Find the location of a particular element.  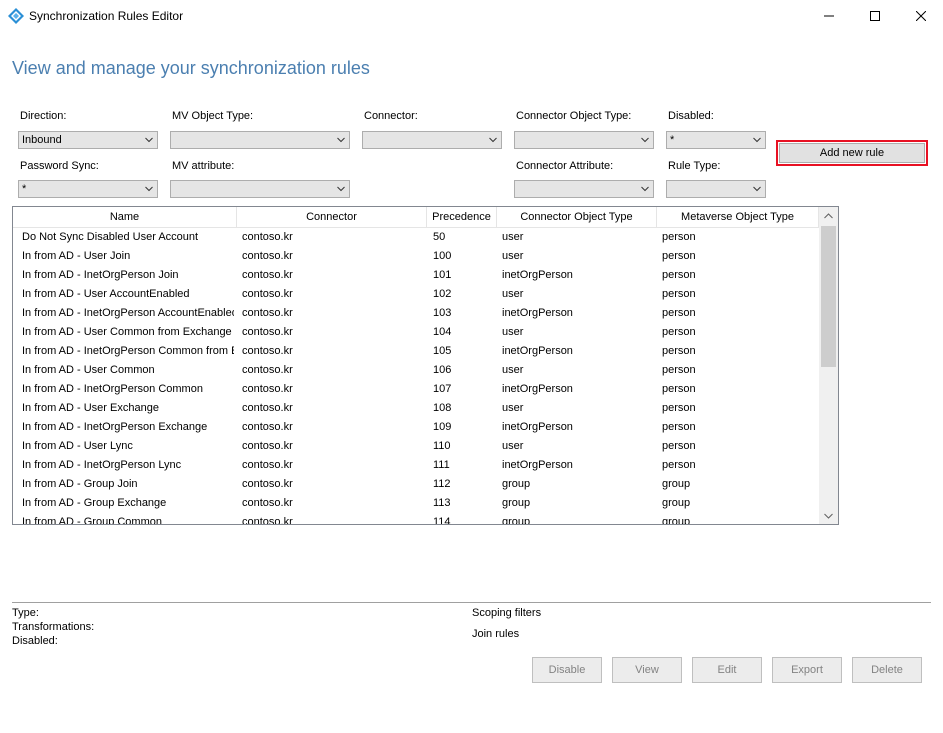

cell-name: In from AD - User Common is located at coordinates (88, 370).